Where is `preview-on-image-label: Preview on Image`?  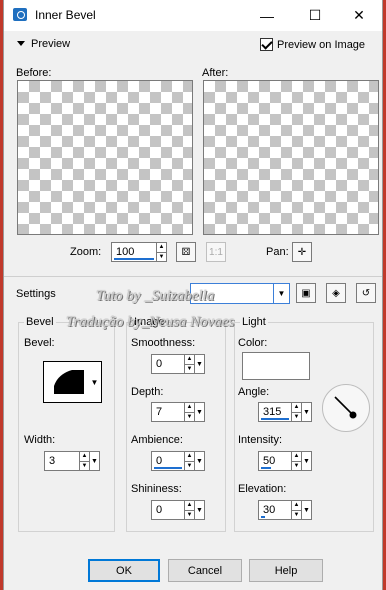 preview-on-image-label: Preview on Image is located at coordinates (321, 44).